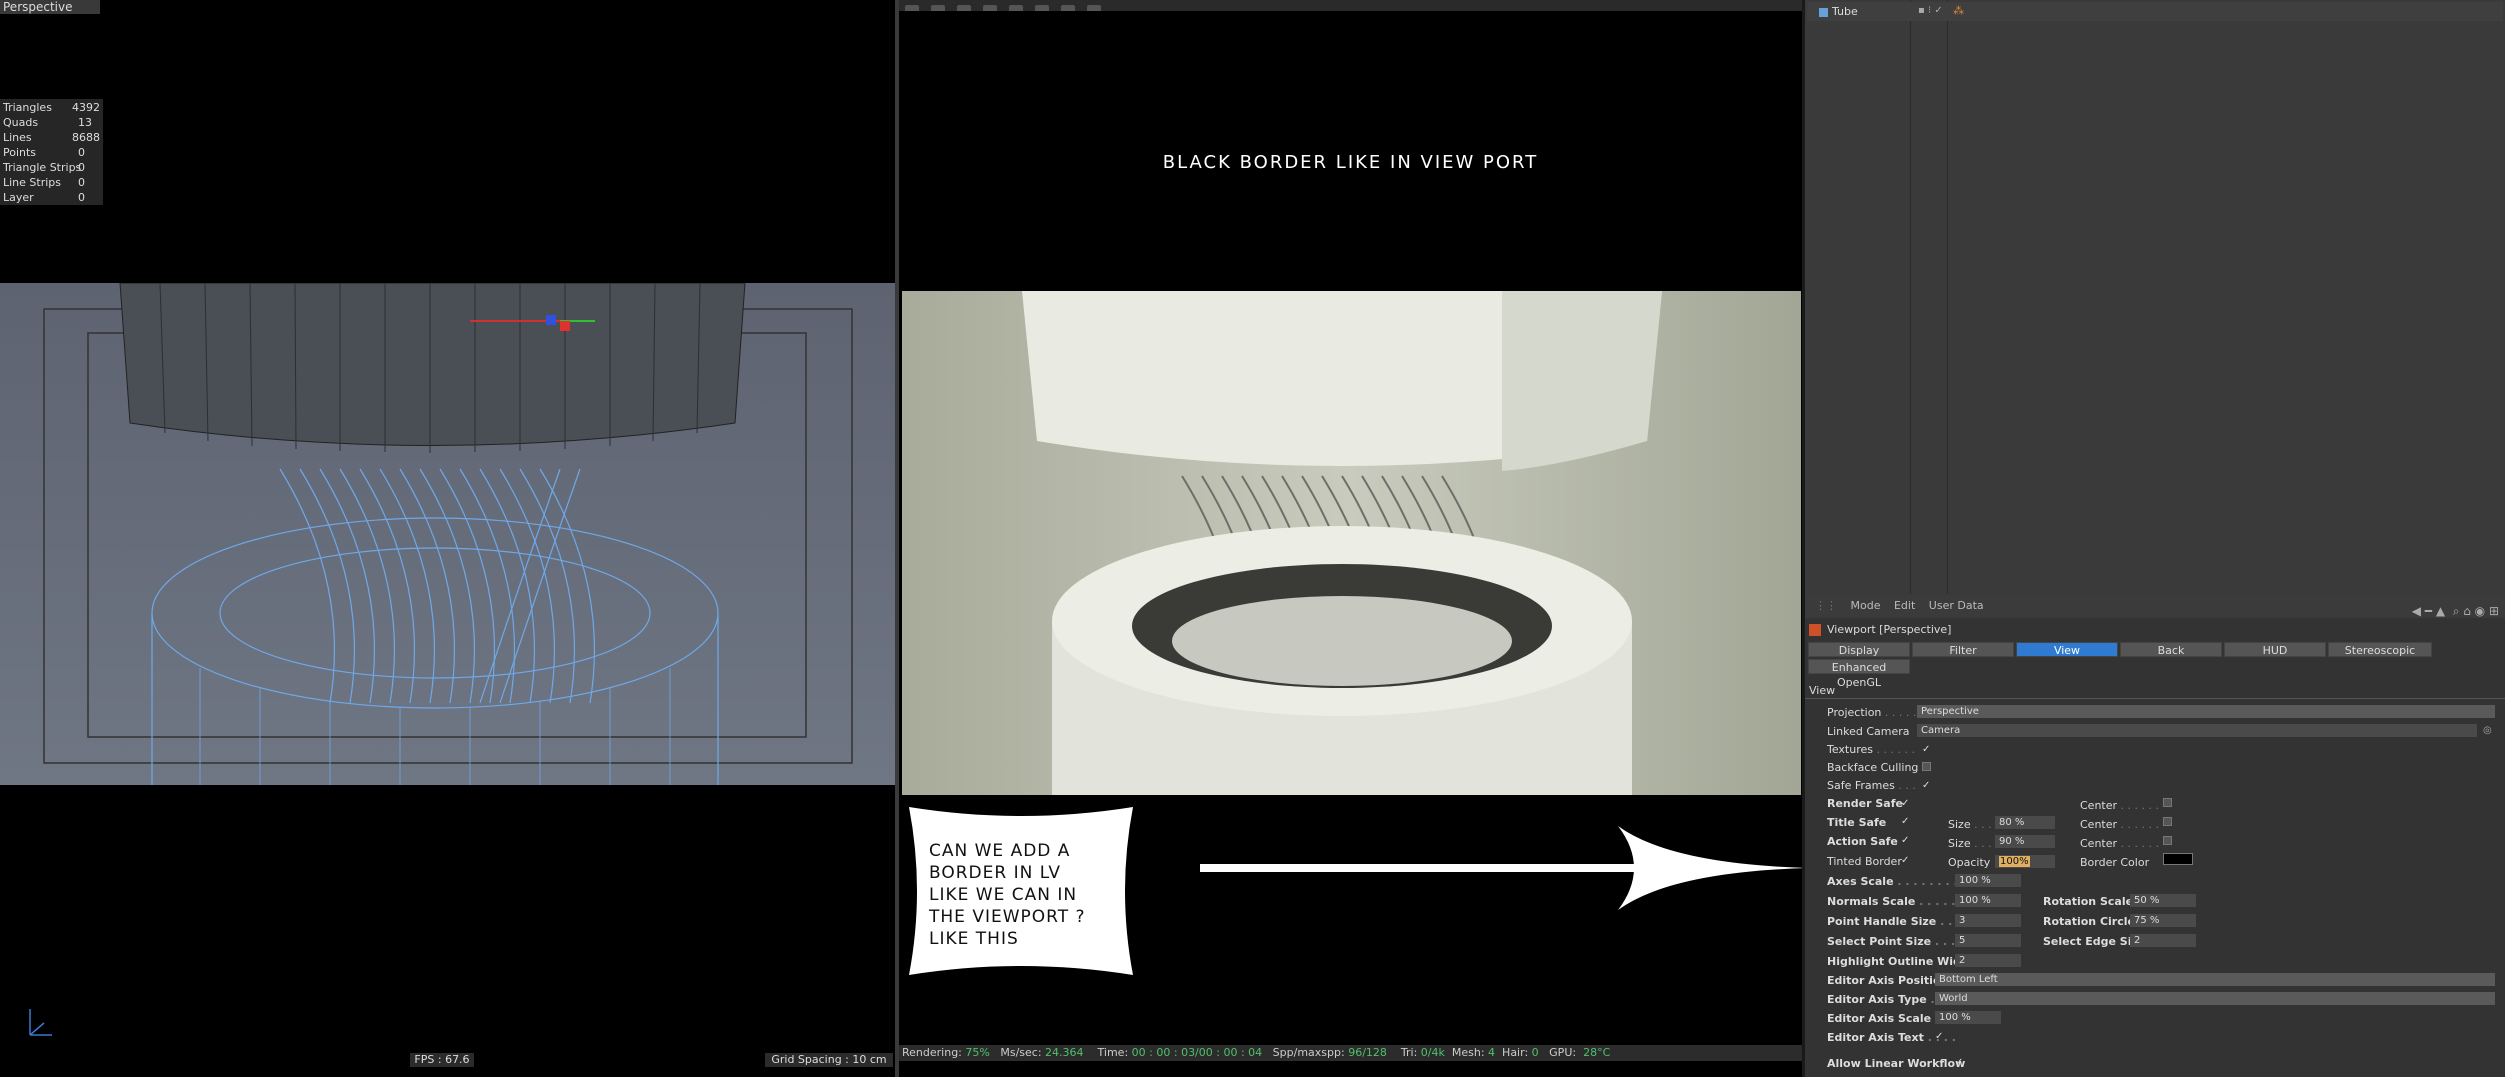  Describe the element at coordinates (1350, 5) in the screenshot. I see `live-viewer-toolbar` at that location.